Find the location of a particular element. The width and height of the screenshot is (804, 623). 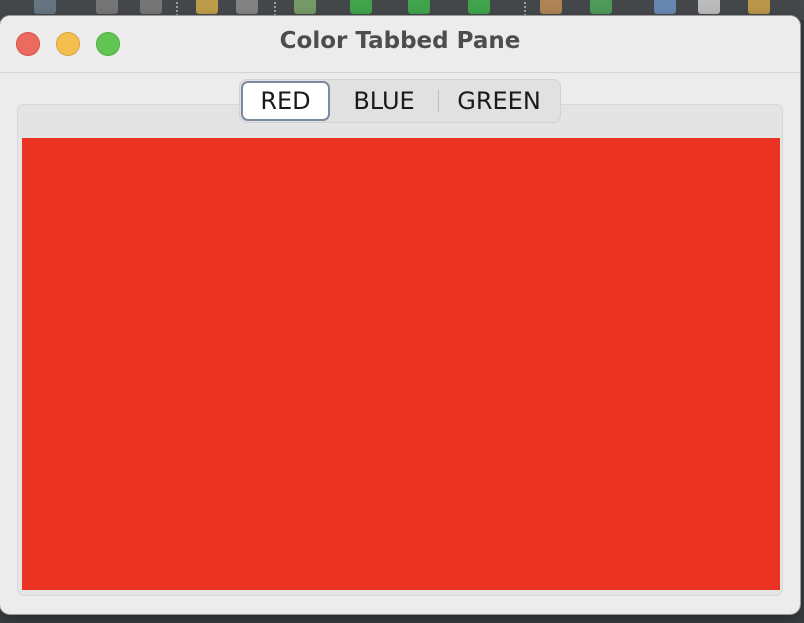

tab-blue: BLUE is located at coordinates (384, 101).